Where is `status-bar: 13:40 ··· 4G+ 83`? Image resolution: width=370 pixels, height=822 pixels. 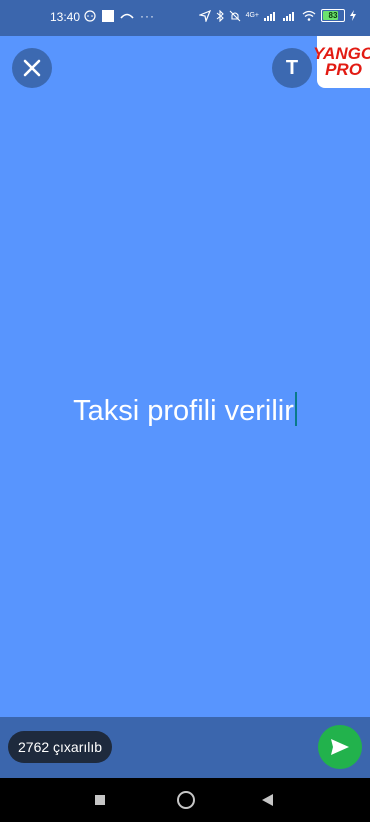 status-bar: 13:40 ··· 4G+ 83 is located at coordinates (185, 18).